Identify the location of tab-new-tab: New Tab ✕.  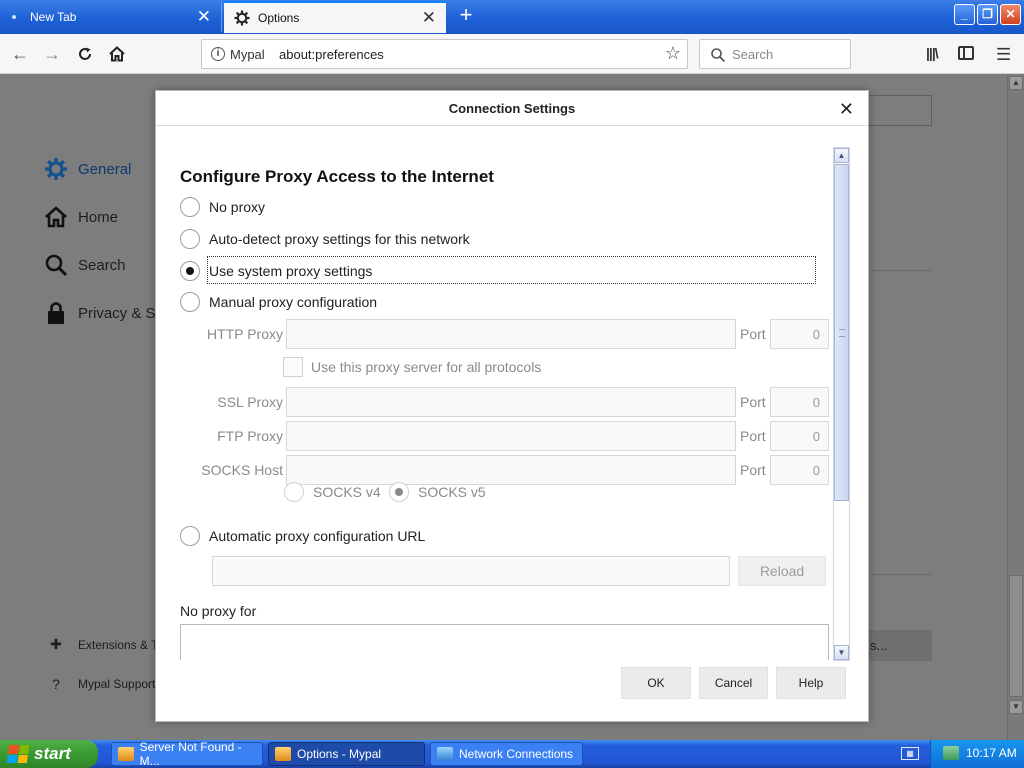
(111, 17).